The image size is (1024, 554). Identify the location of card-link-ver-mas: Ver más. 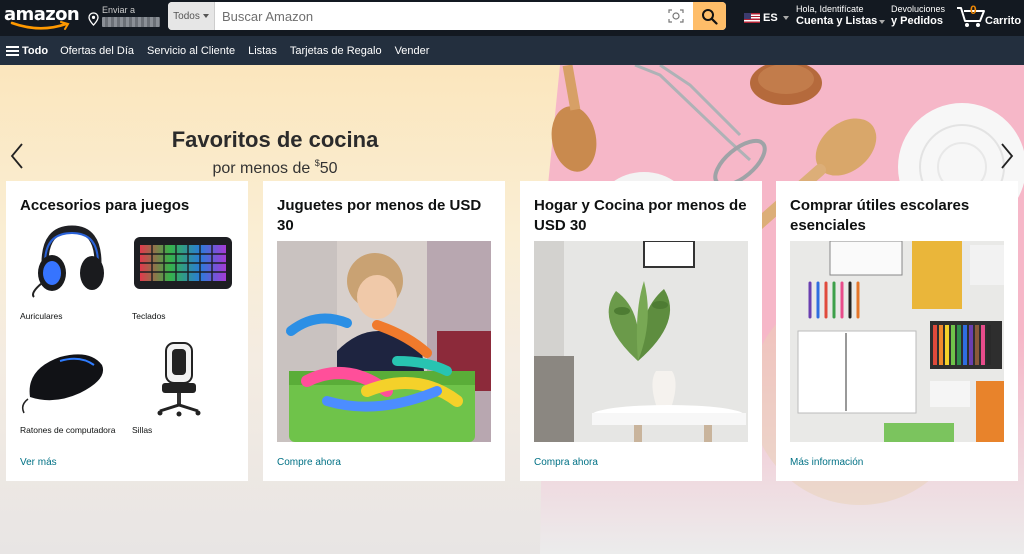
(38, 462).